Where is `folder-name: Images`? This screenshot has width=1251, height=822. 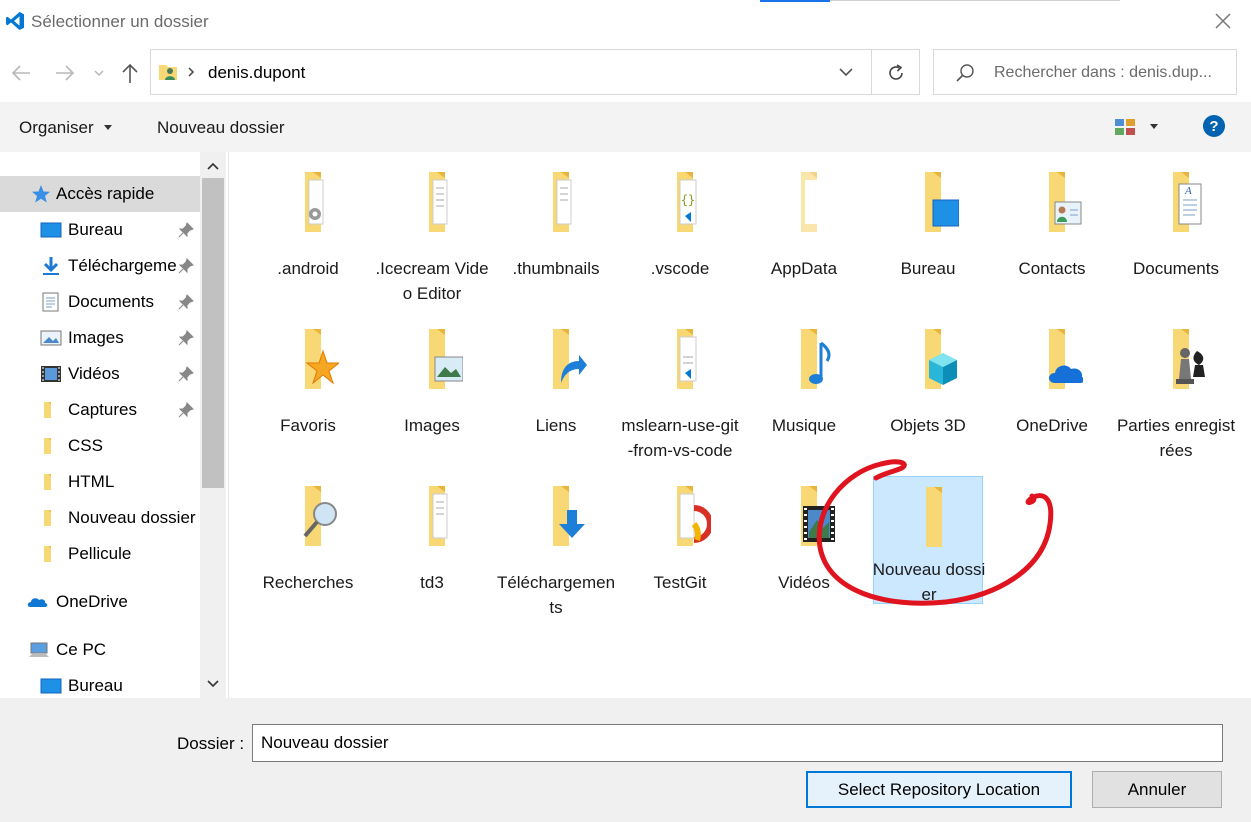 folder-name: Images is located at coordinates (432, 425).